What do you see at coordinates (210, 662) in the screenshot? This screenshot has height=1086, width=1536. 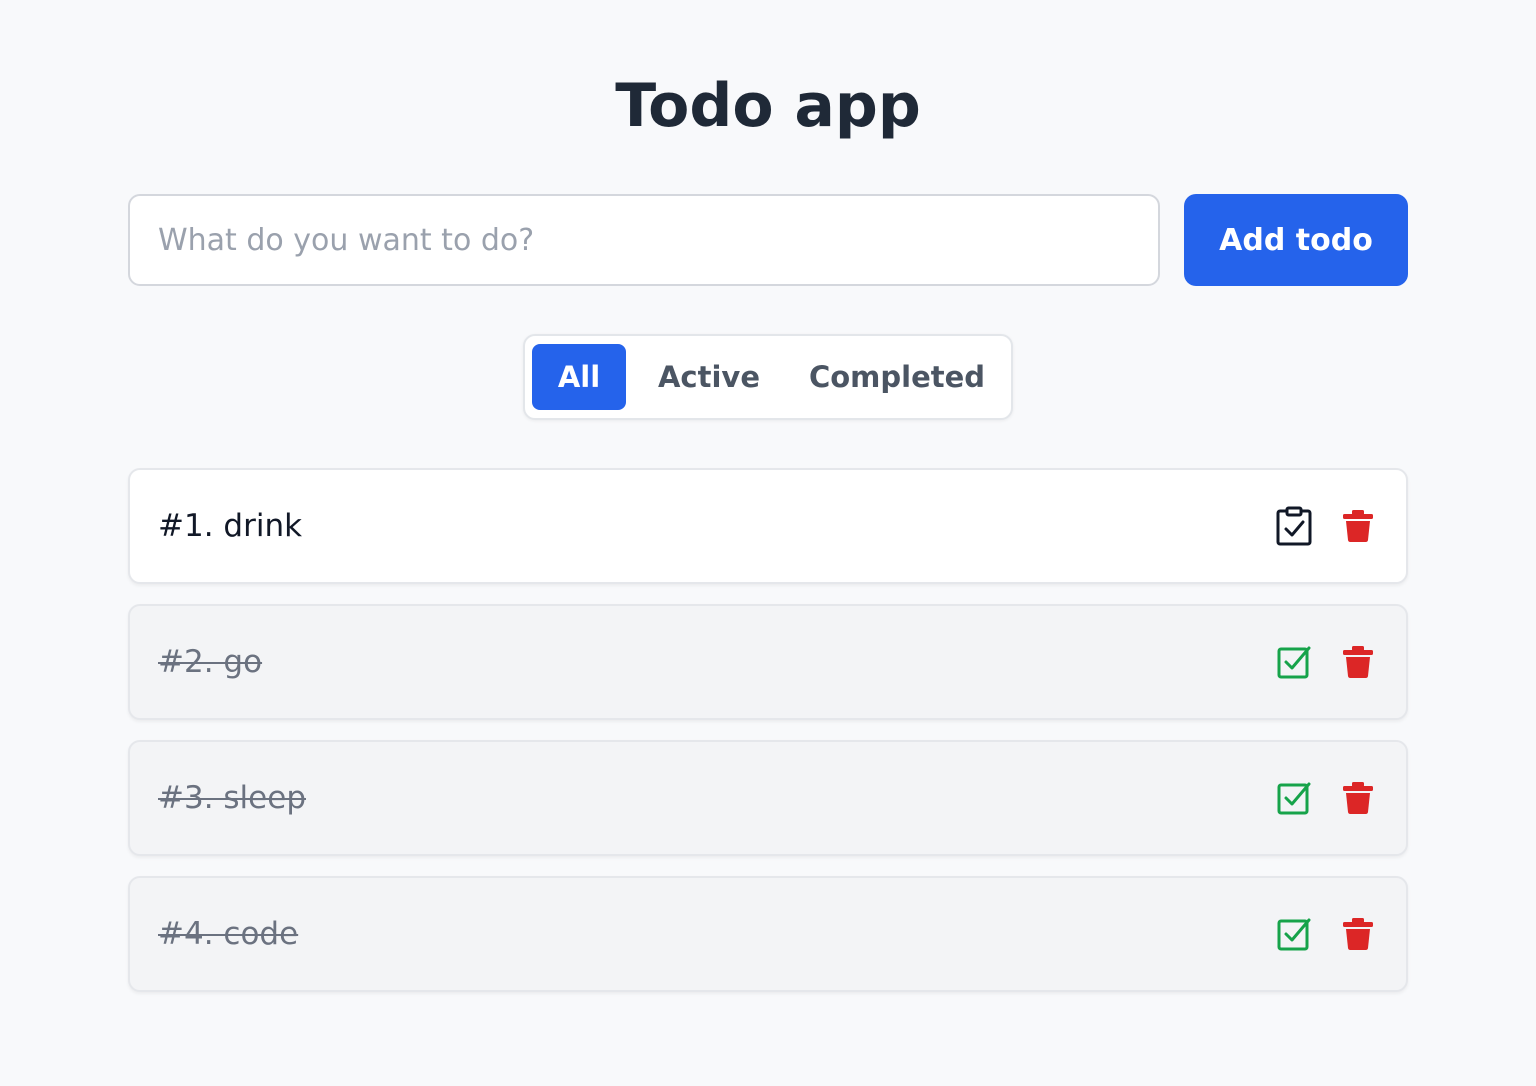 I see `todo-text: #2. go` at bounding box center [210, 662].